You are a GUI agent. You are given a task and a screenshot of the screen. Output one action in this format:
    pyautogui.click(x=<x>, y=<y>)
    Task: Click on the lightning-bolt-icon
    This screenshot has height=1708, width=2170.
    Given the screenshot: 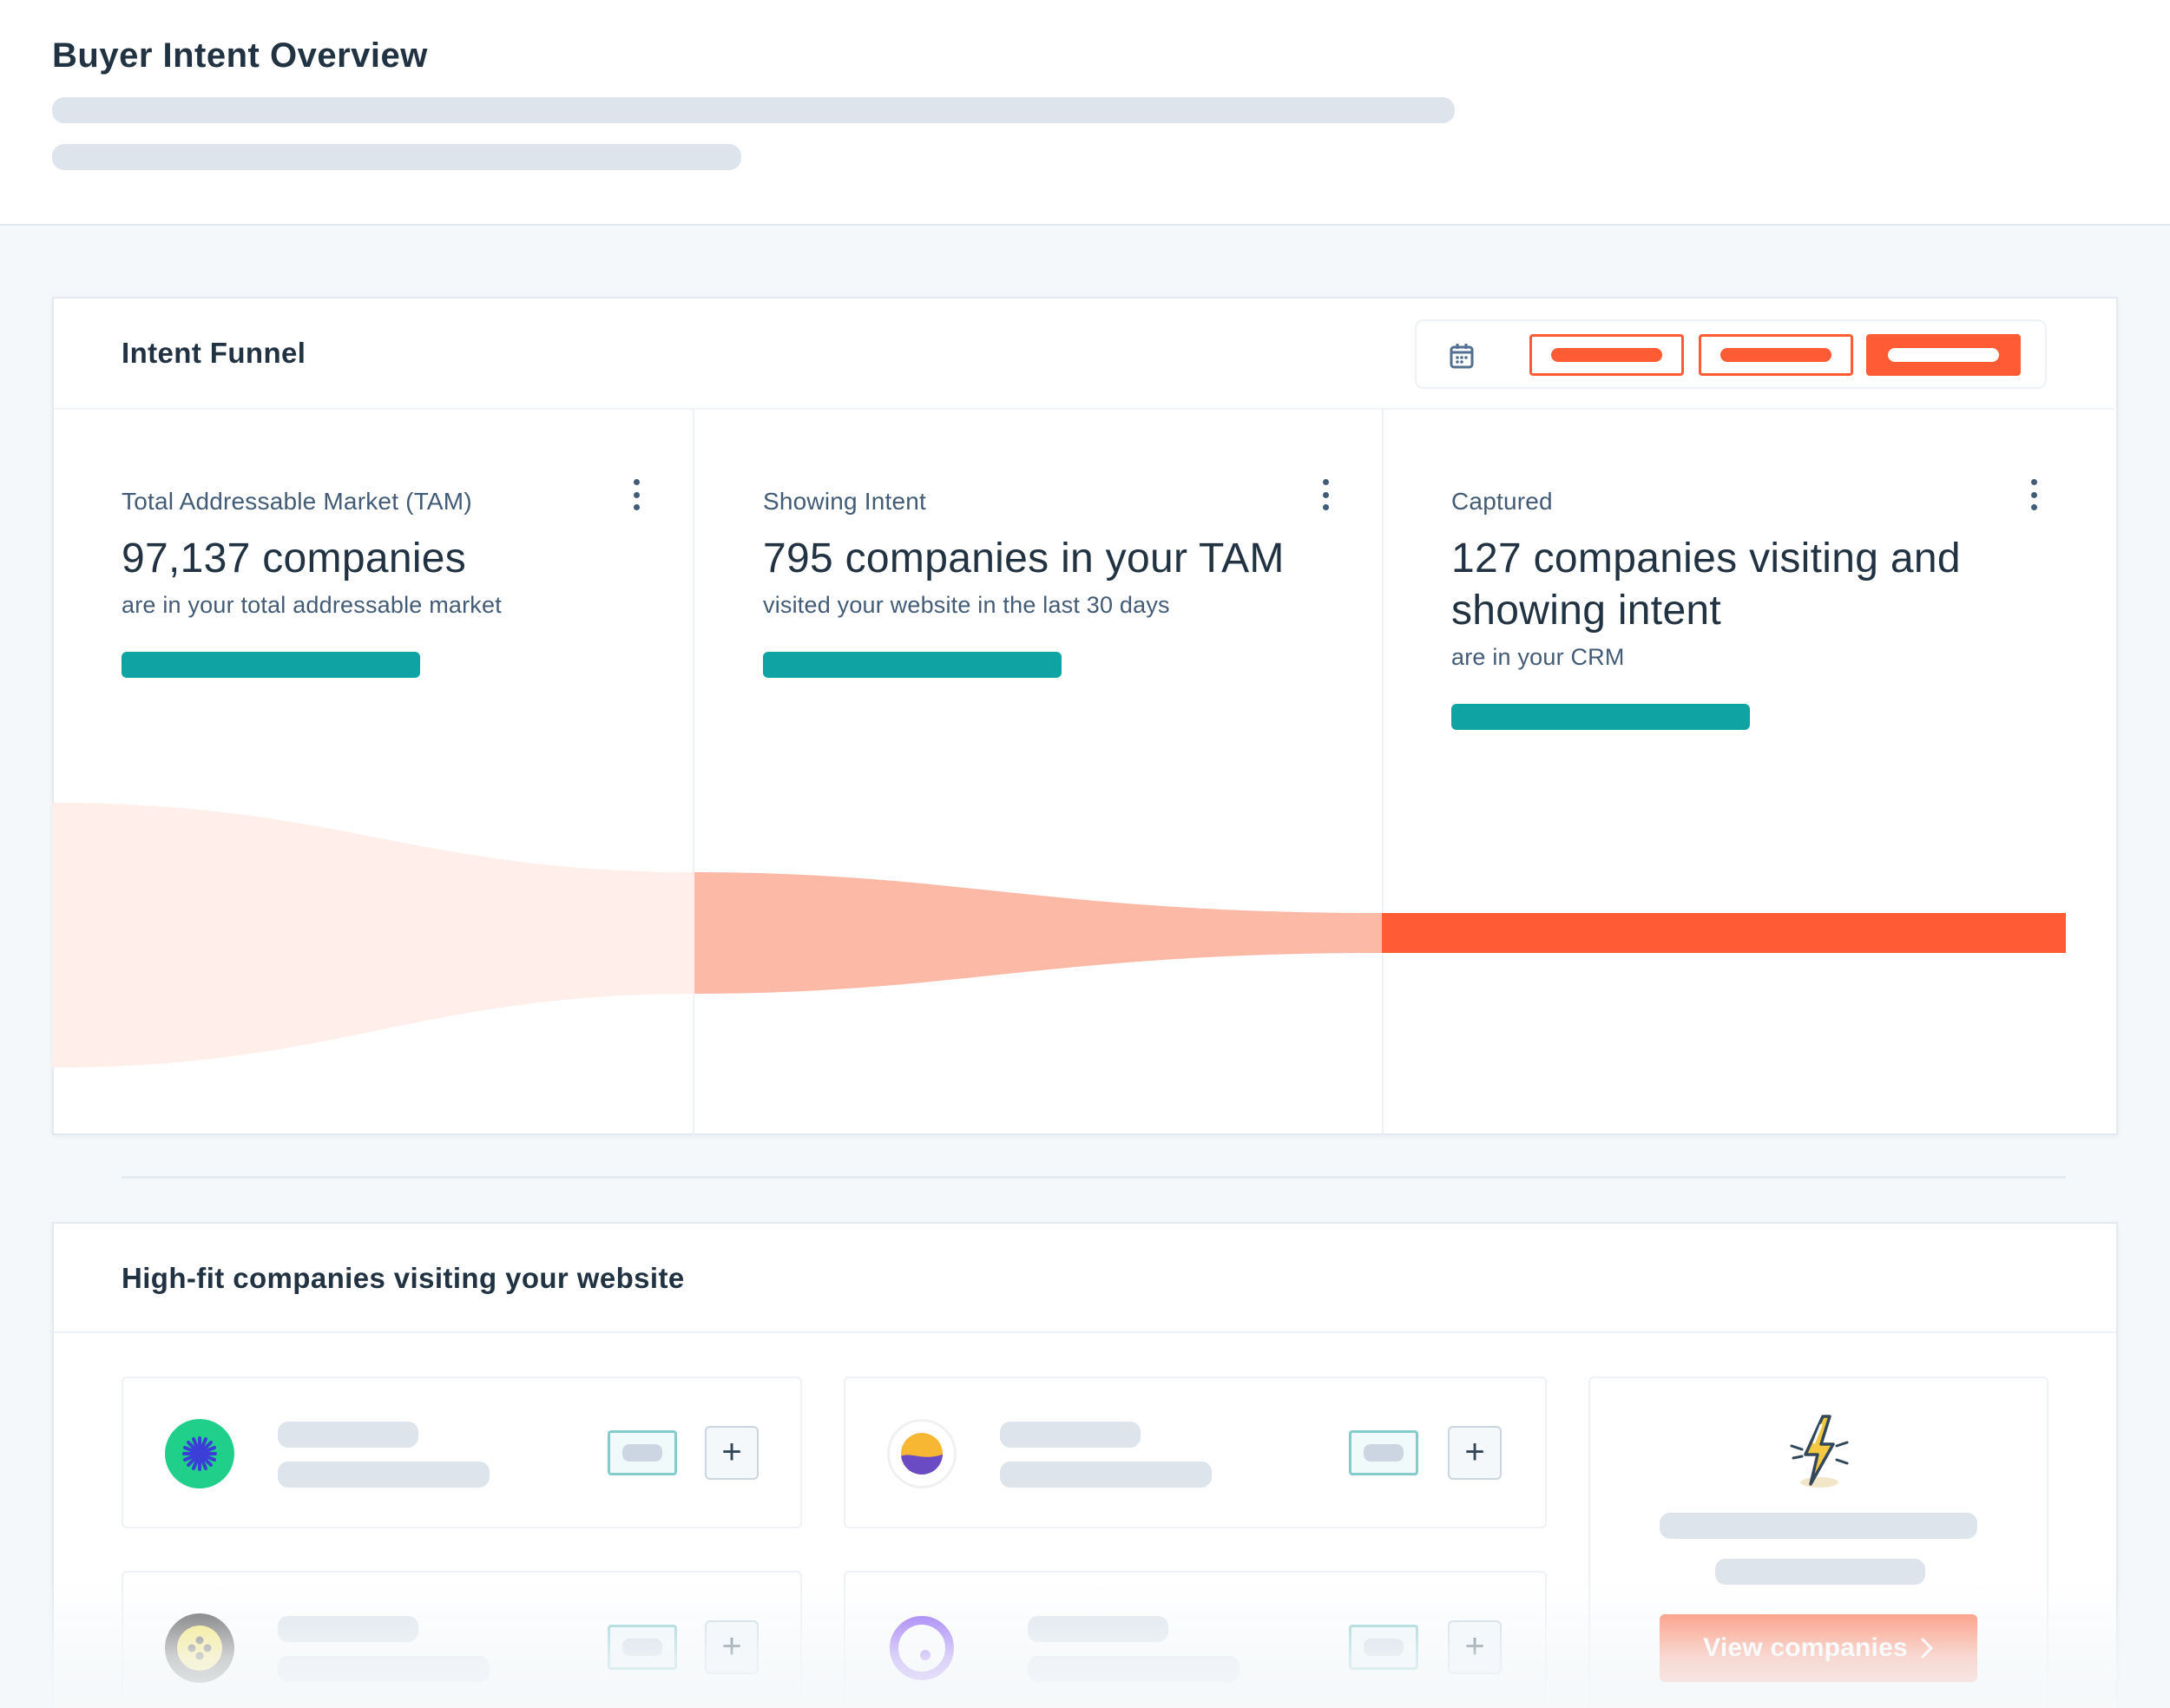 What is the action you would take?
    pyautogui.click(x=1819, y=1451)
    